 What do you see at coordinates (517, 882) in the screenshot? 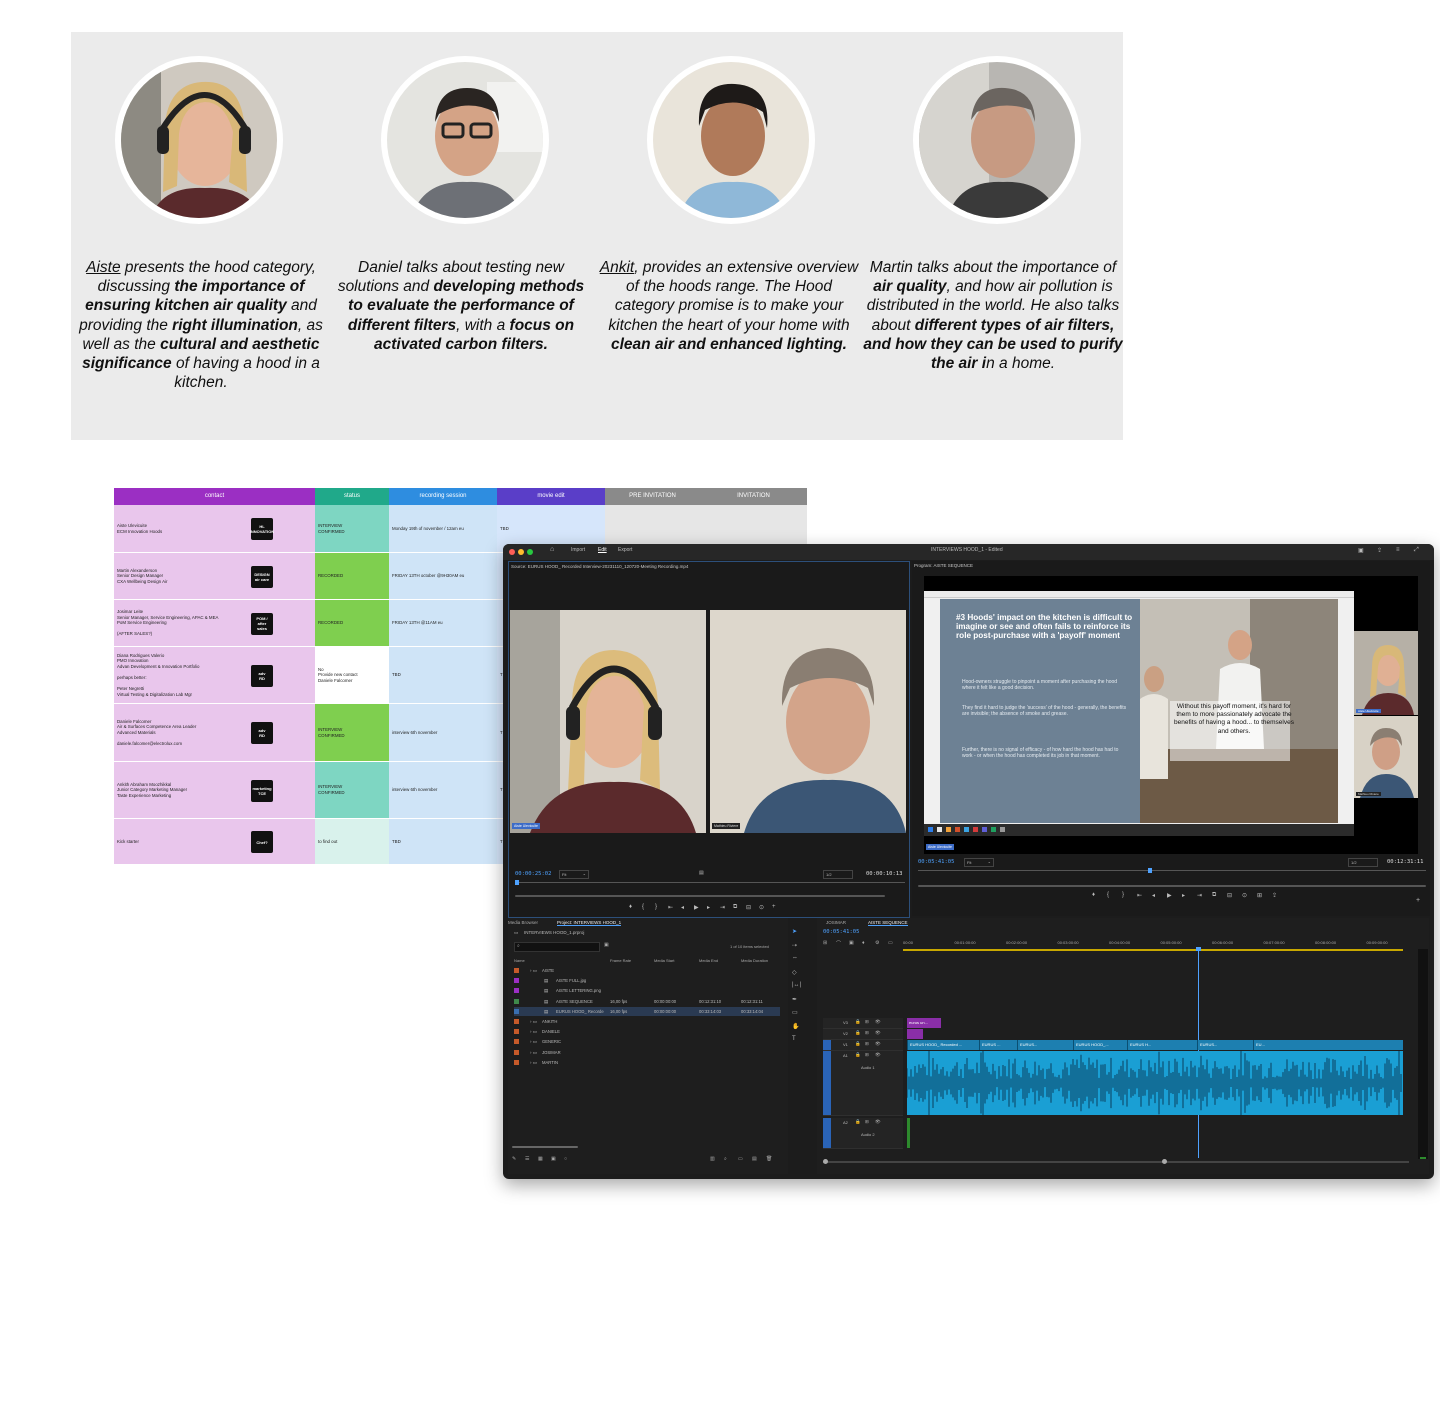
I see `source-playhead` at bounding box center [517, 882].